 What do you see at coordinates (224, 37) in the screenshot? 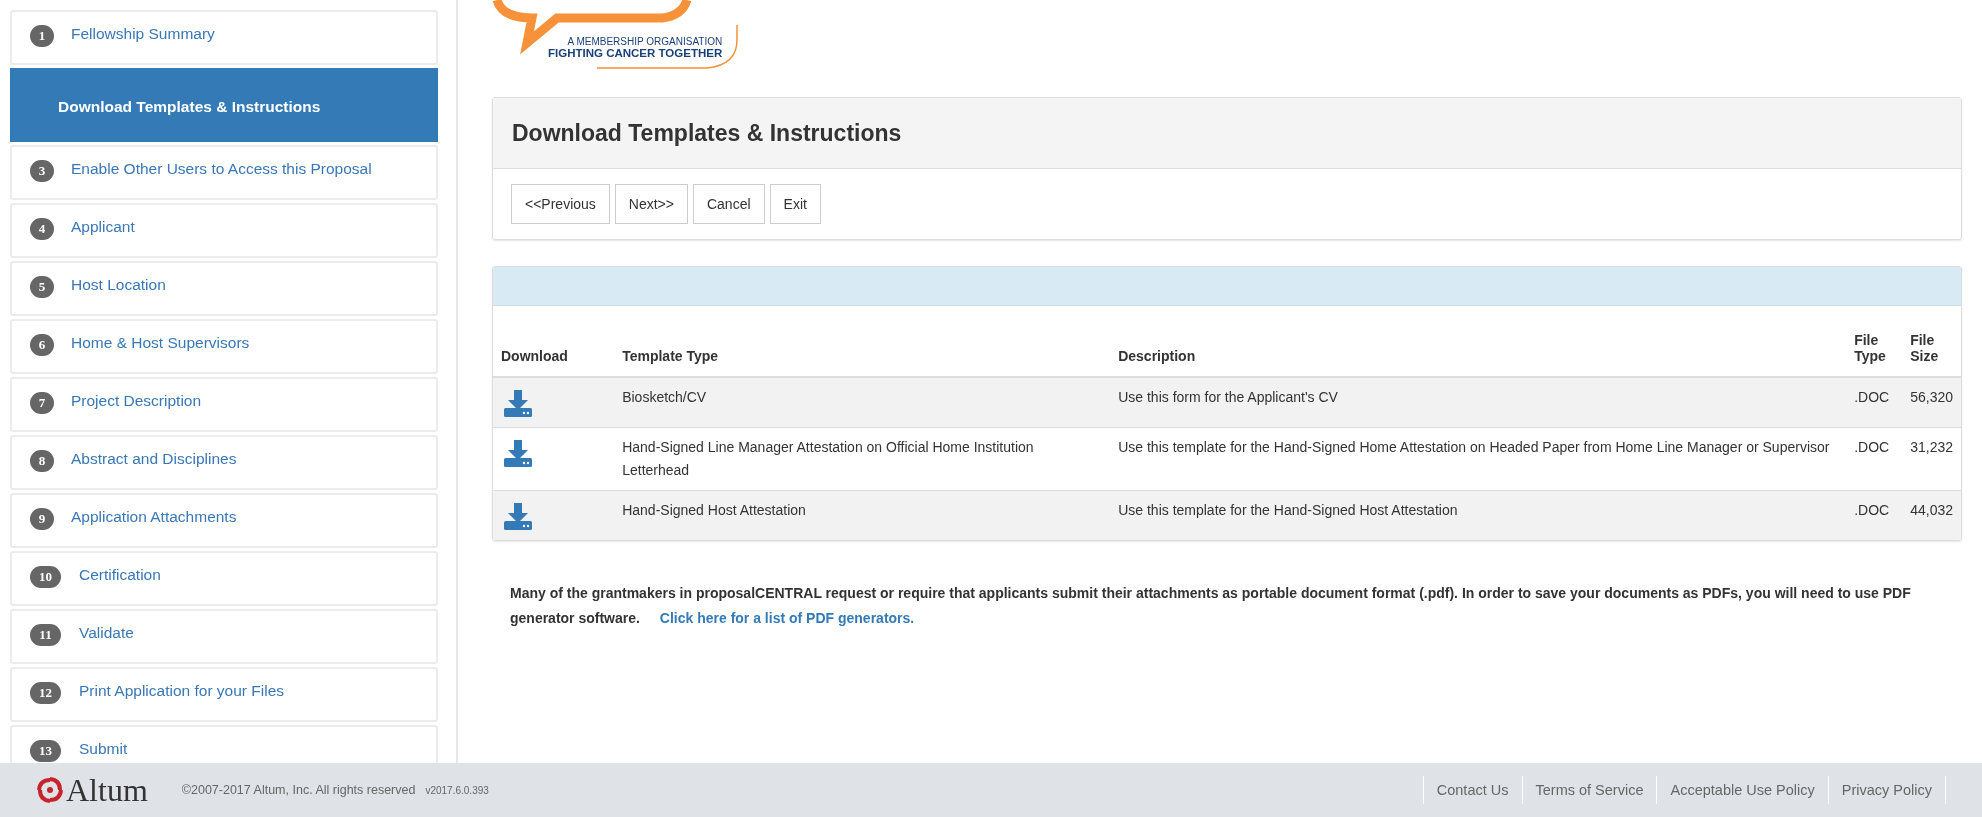
I see `step-nav-item: 1 Fellowship Summary` at bounding box center [224, 37].